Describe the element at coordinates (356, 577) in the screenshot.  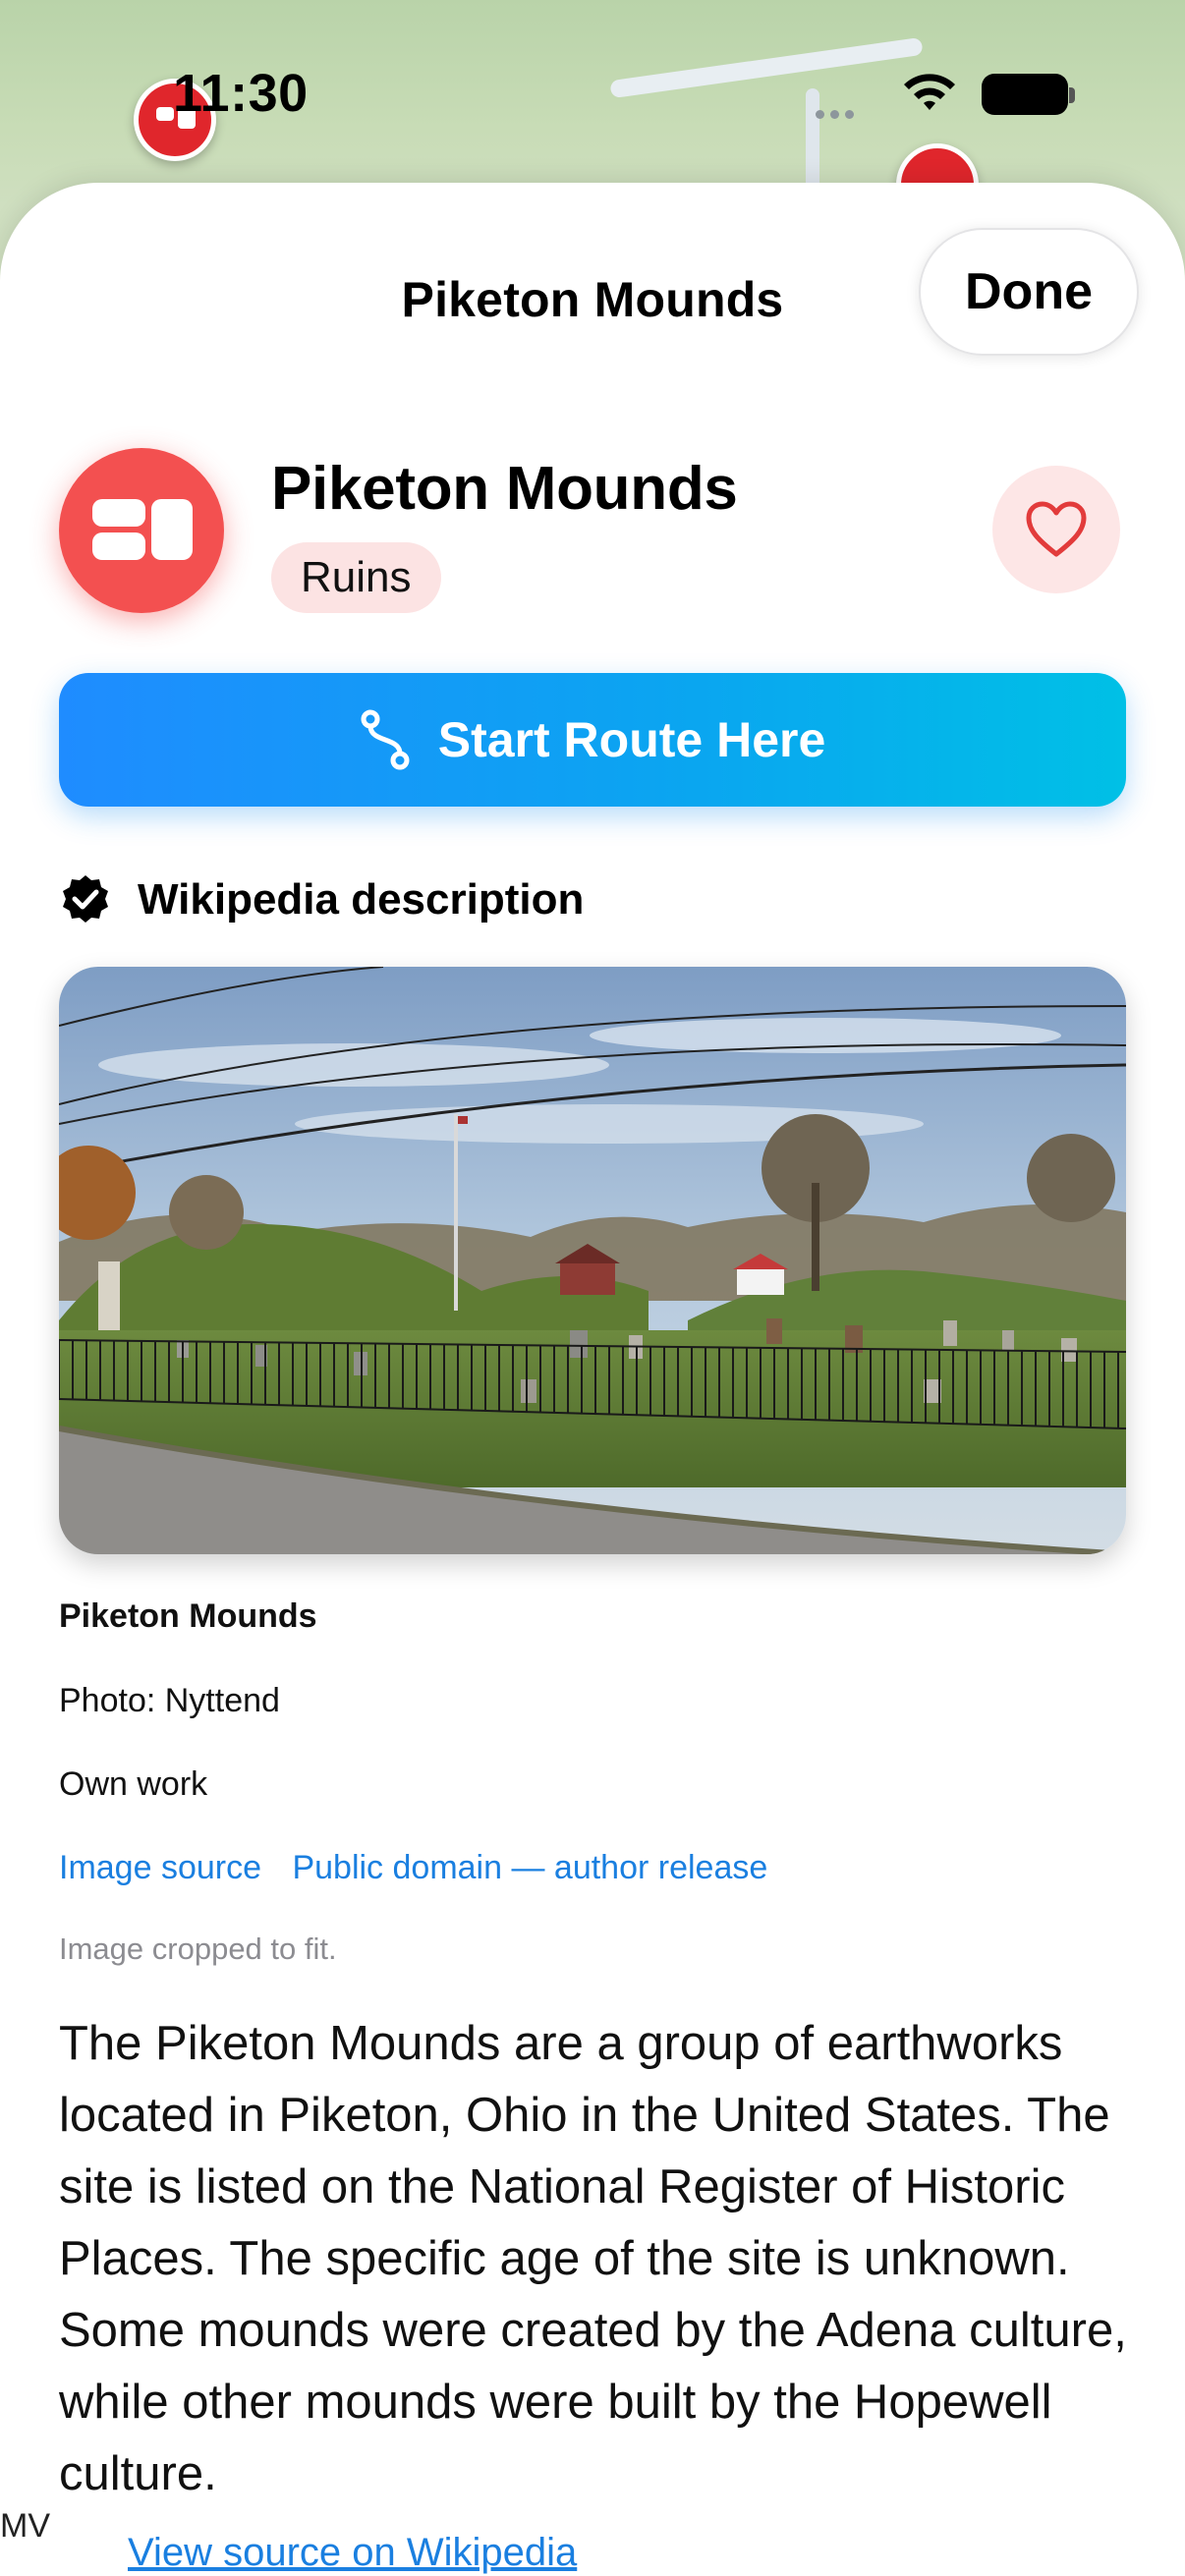
I see `category-badge: Ruins` at that location.